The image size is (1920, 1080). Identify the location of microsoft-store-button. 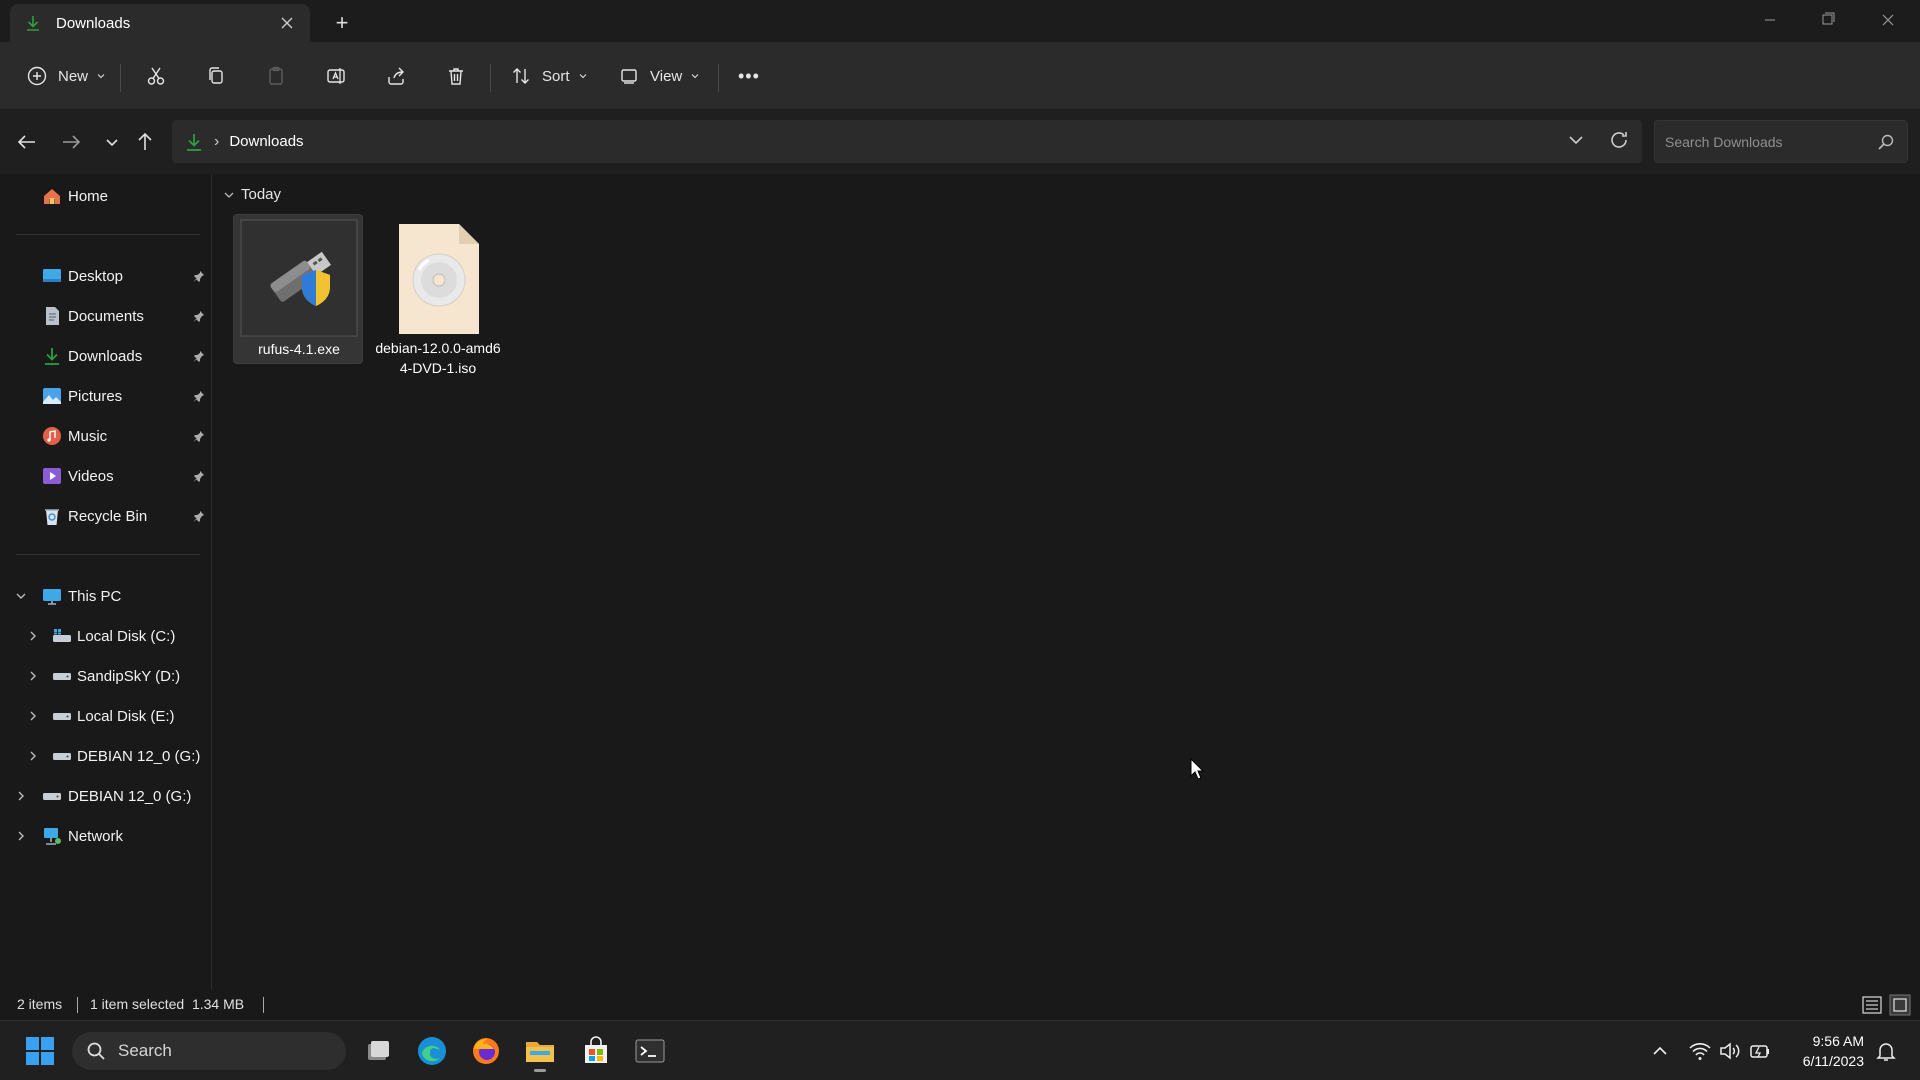
(596, 1051).